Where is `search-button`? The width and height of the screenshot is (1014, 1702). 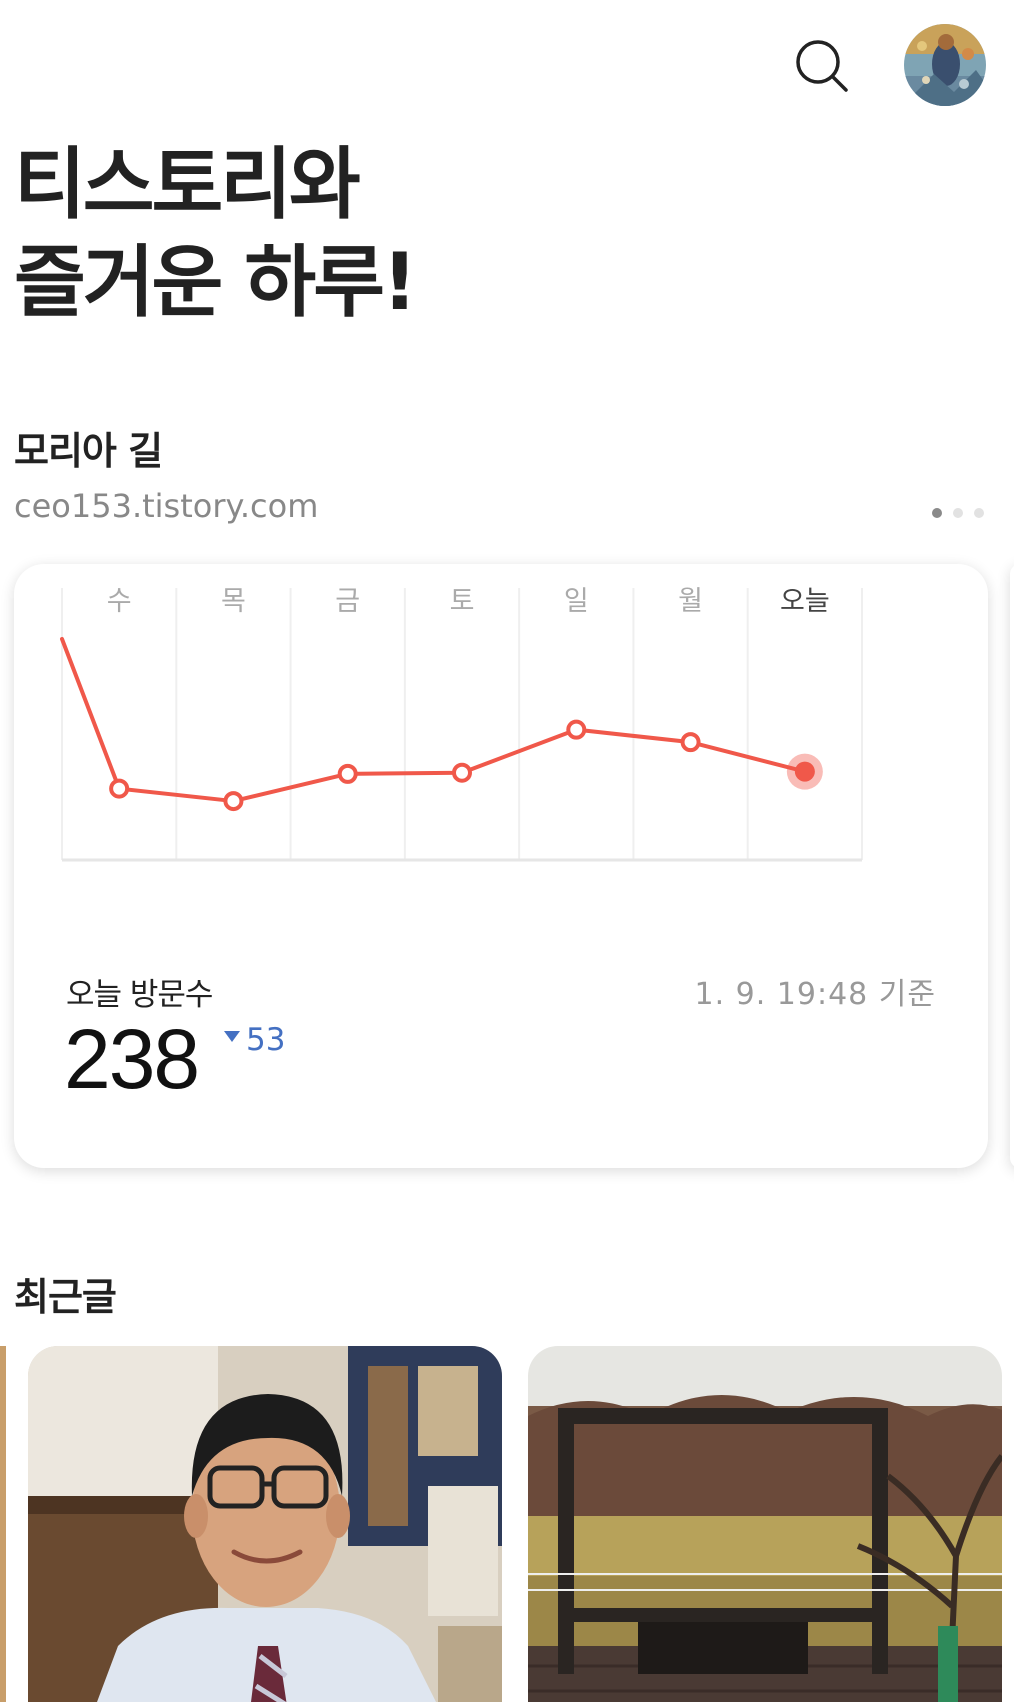
search-button is located at coordinates (822, 66).